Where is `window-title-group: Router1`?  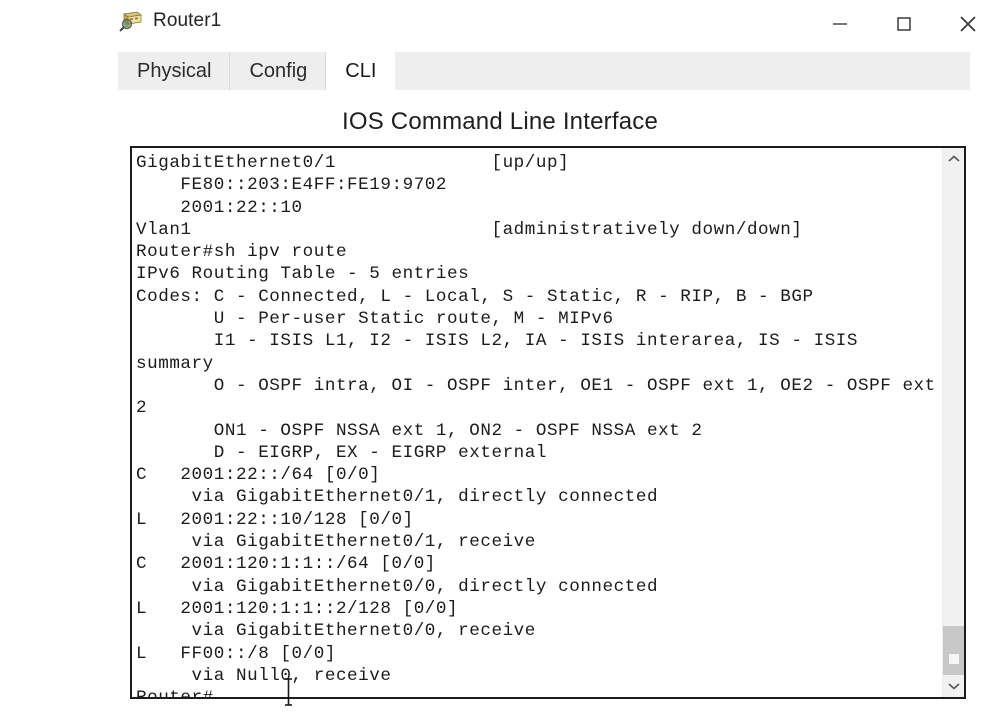 window-title-group: Router1 is located at coordinates (169, 21).